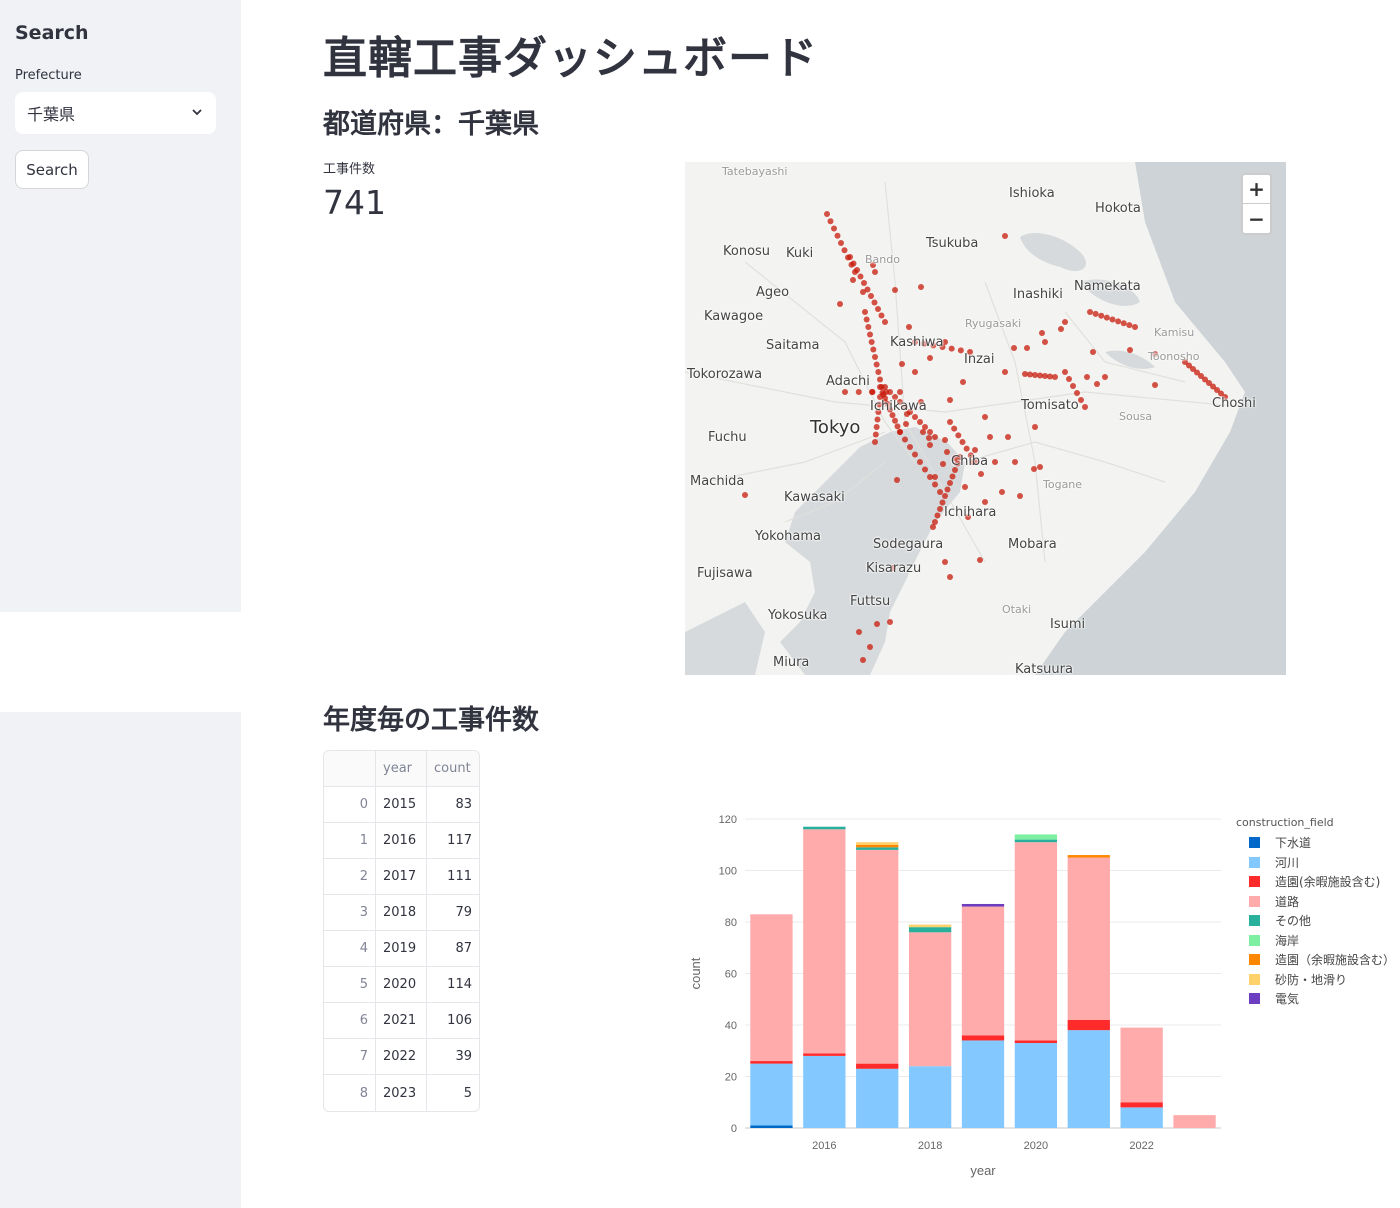 Image resolution: width=1400 pixels, height=1208 pixels. Describe the element at coordinates (453, 768) in the screenshot. I see `column-header: count` at that location.